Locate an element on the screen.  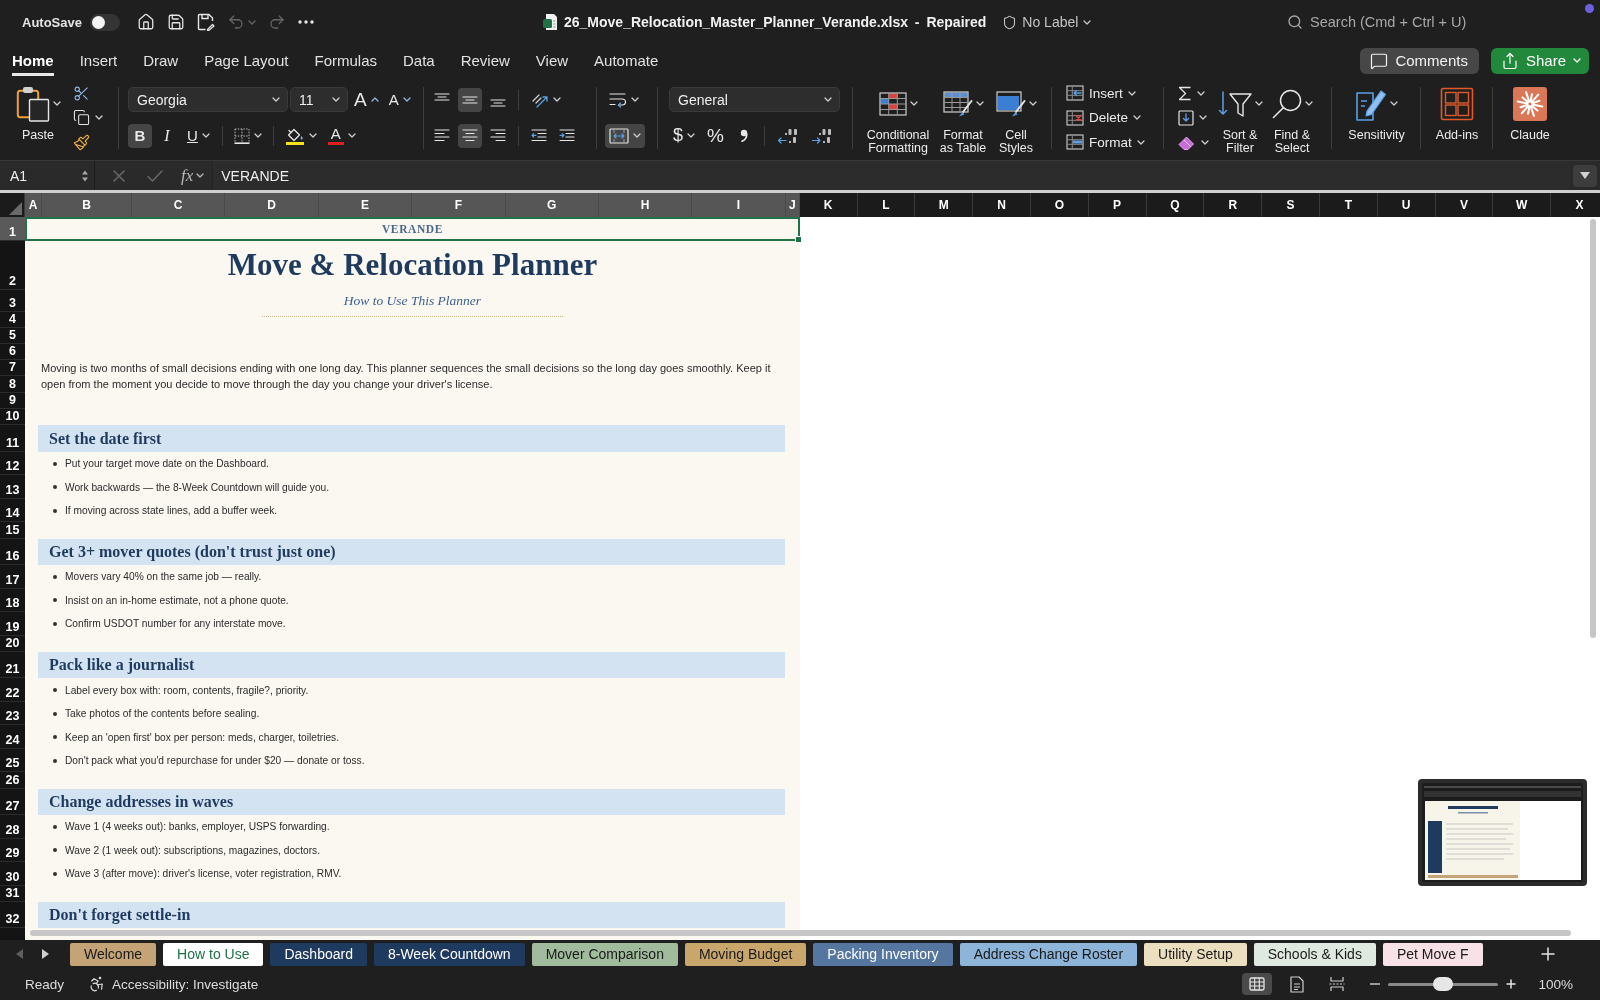
row-header: 15 is located at coordinates (12, 530).